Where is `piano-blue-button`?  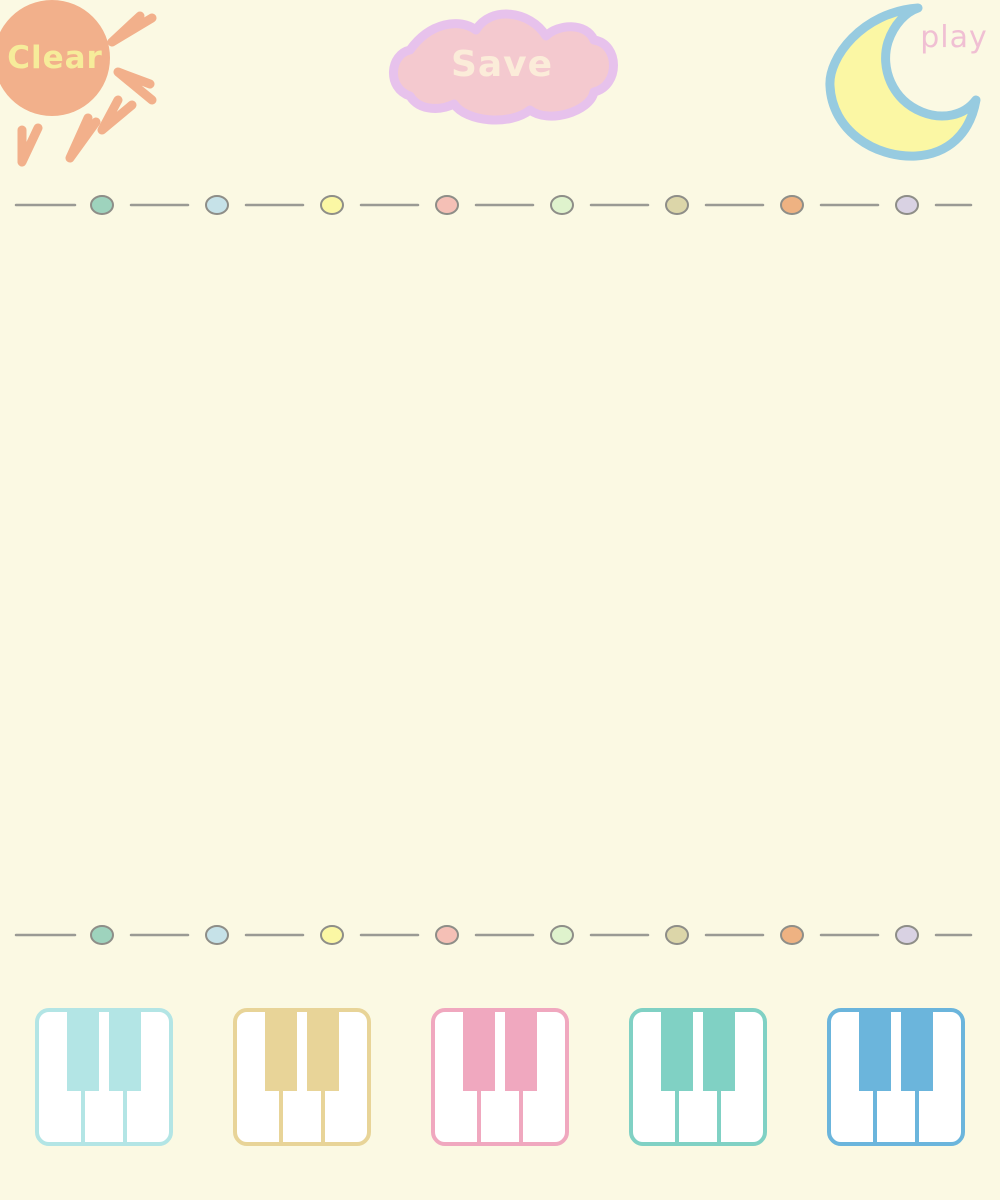
piano-blue-button is located at coordinates (896, 1077).